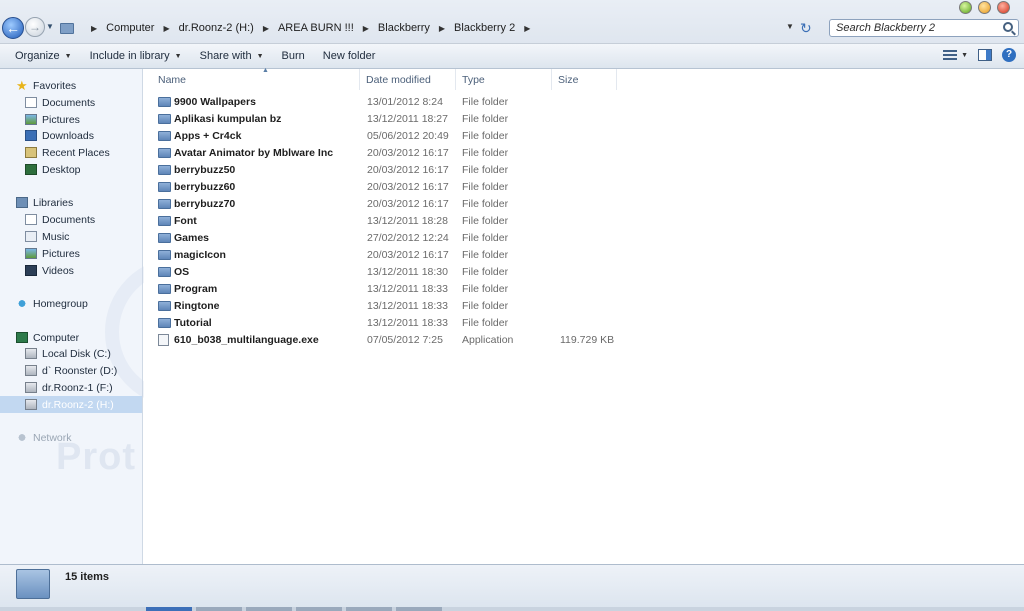  Describe the element at coordinates (1009, 55) in the screenshot. I see `help-icon: ?` at that location.